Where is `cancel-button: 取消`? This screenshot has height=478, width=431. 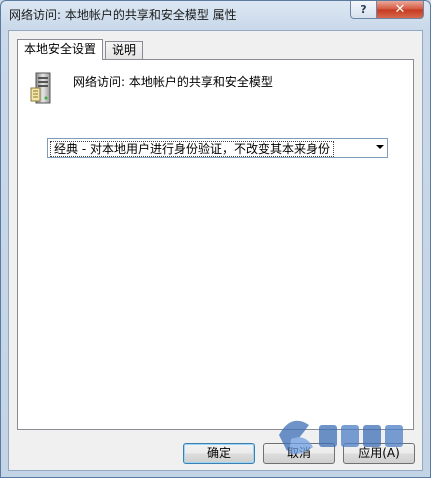
cancel-button: 取消 is located at coordinates (299, 453).